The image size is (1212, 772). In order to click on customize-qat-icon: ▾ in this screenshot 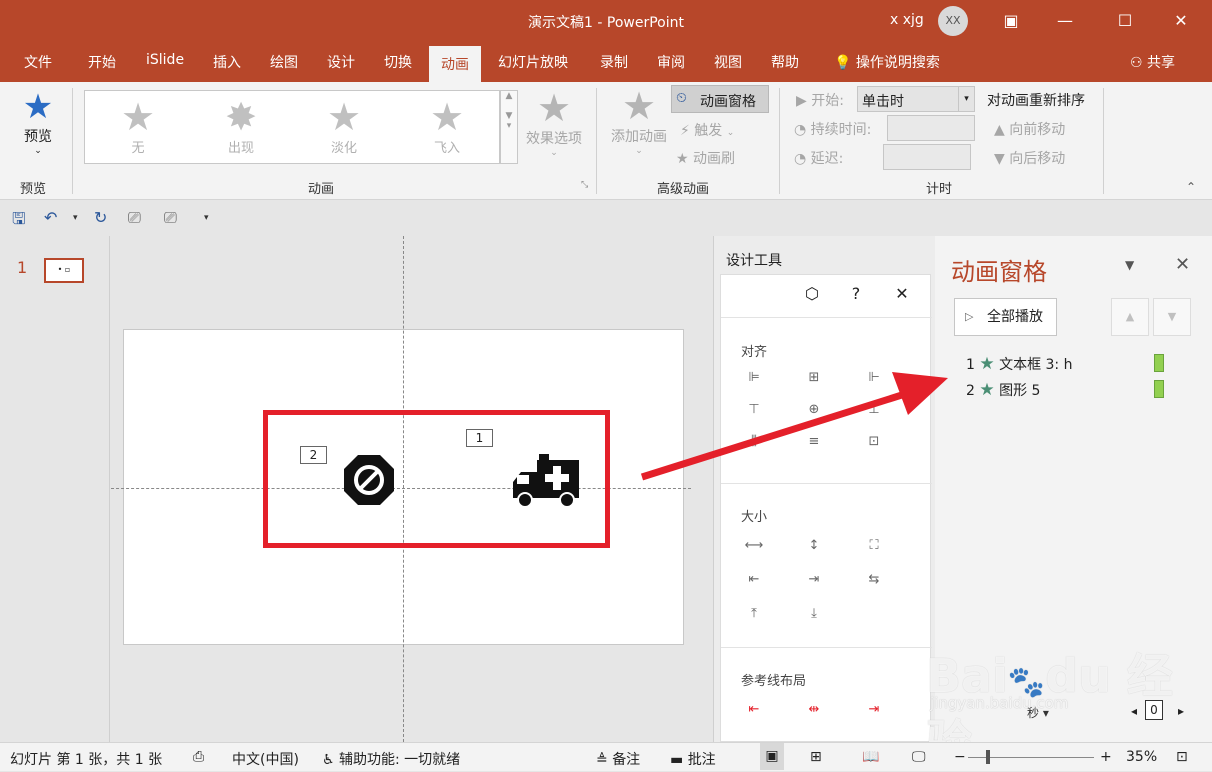, I will do `click(206, 218)`.